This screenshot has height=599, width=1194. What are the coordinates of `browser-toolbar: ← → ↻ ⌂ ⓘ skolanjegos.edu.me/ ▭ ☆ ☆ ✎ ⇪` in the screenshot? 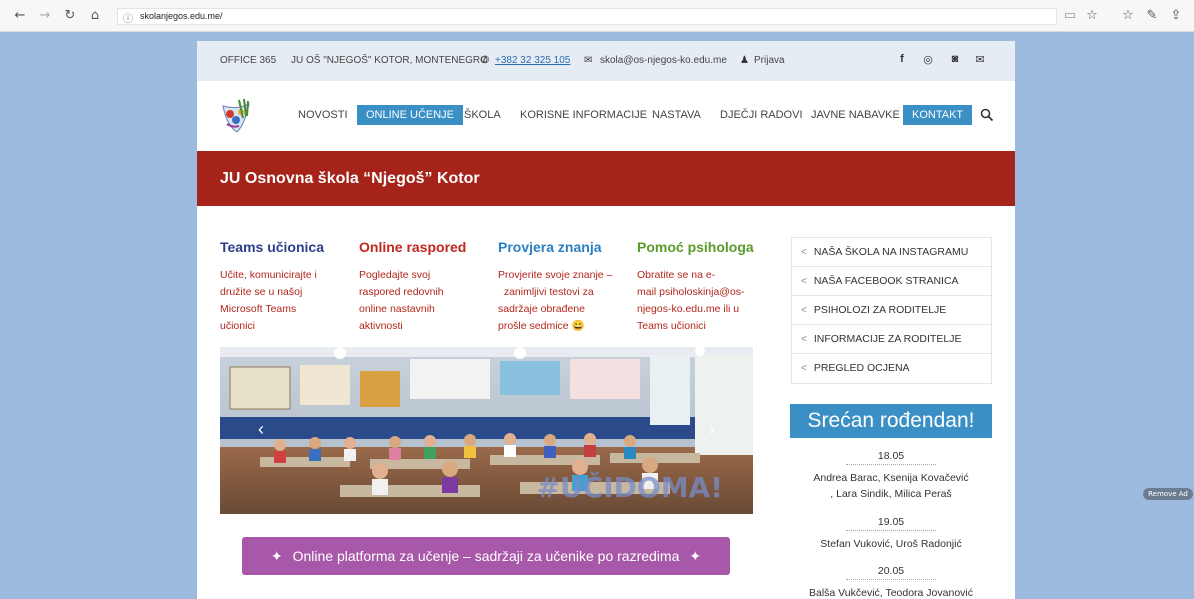 It's located at (597, 16).